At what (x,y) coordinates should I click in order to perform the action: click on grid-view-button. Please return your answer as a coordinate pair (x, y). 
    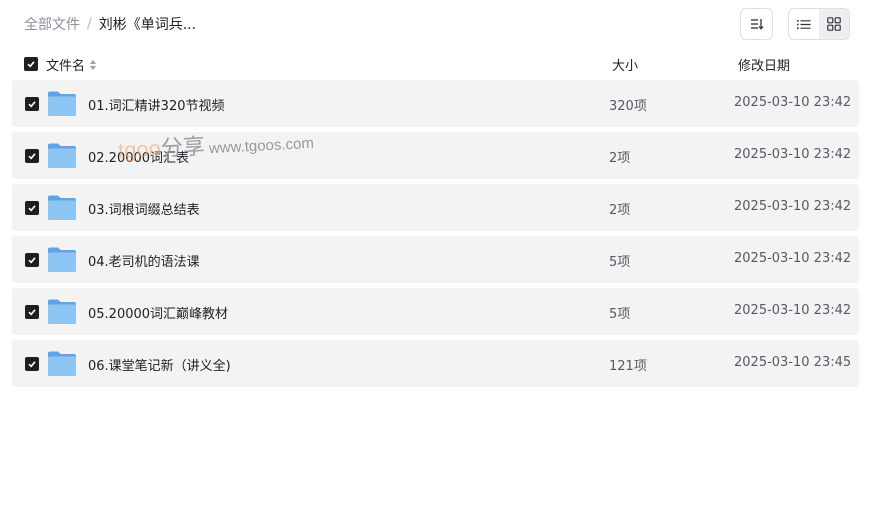
    Looking at the image, I should click on (834, 24).